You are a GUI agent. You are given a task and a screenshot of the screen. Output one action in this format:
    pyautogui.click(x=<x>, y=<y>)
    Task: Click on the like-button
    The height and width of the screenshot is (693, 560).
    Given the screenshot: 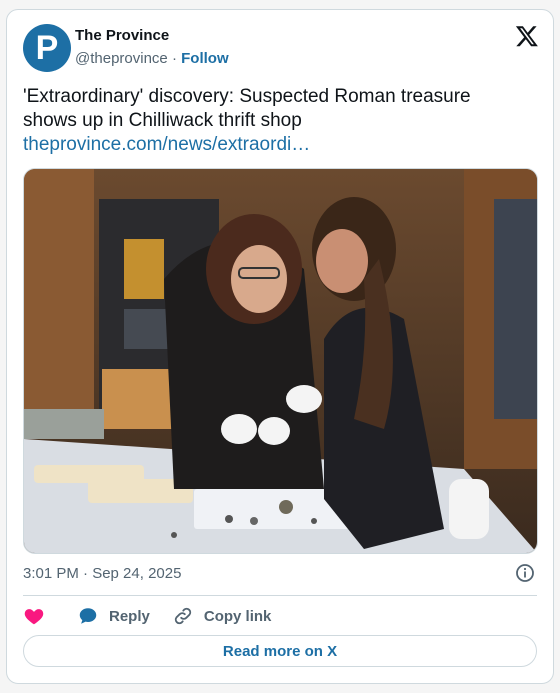 What is the action you would take?
    pyautogui.click(x=39, y=616)
    